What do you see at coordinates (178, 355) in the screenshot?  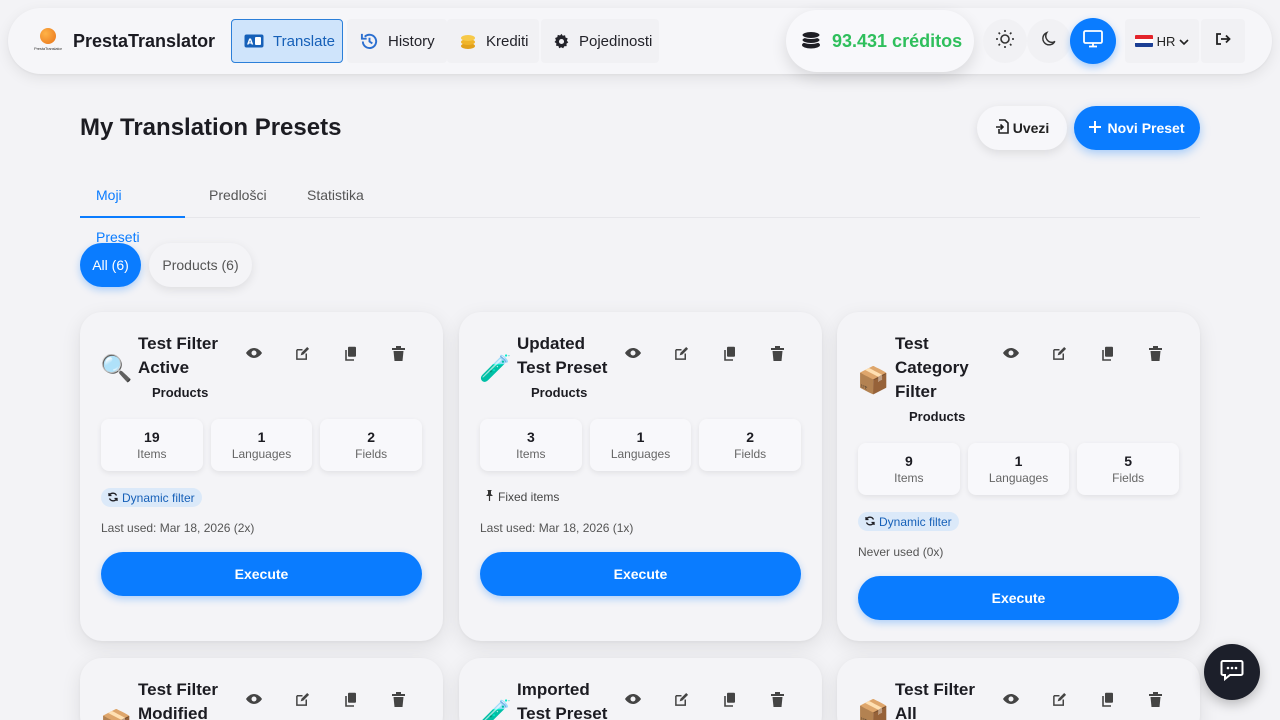 I see `preset-title: Test Filter Active` at bounding box center [178, 355].